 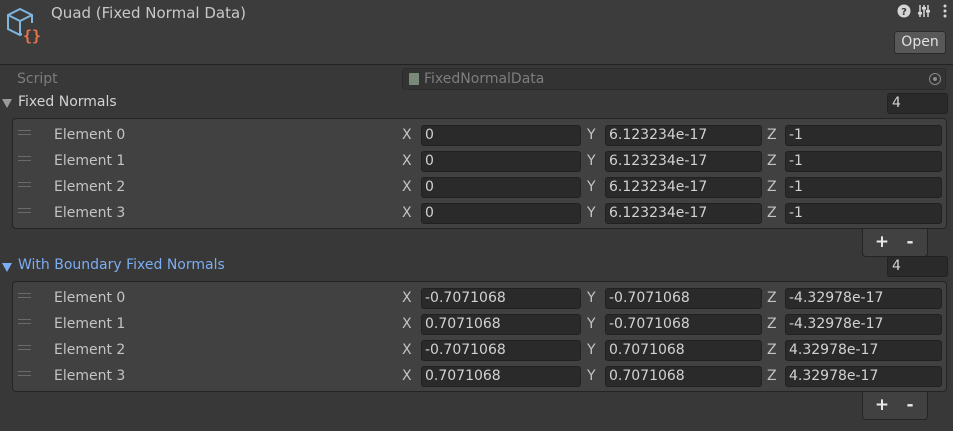 I want to click on scriptable-object-icon: {}, so click(x=24, y=25).